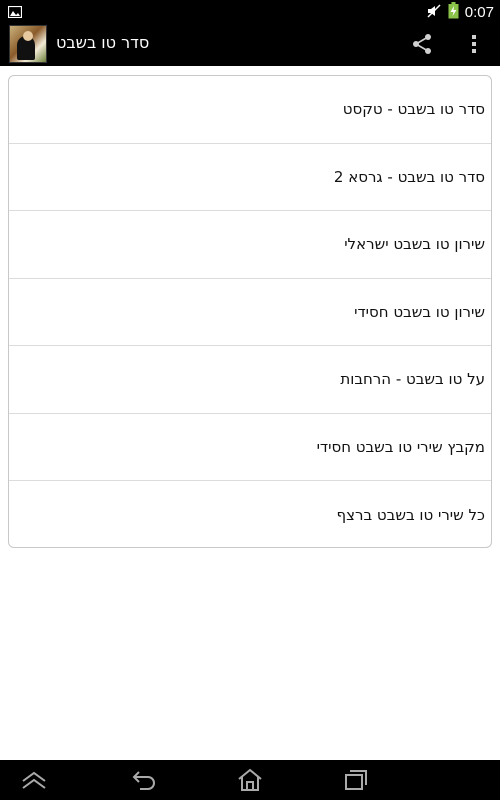 This screenshot has width=500, height=800. I want to click on picture-notification-icon, so click(15, 12).